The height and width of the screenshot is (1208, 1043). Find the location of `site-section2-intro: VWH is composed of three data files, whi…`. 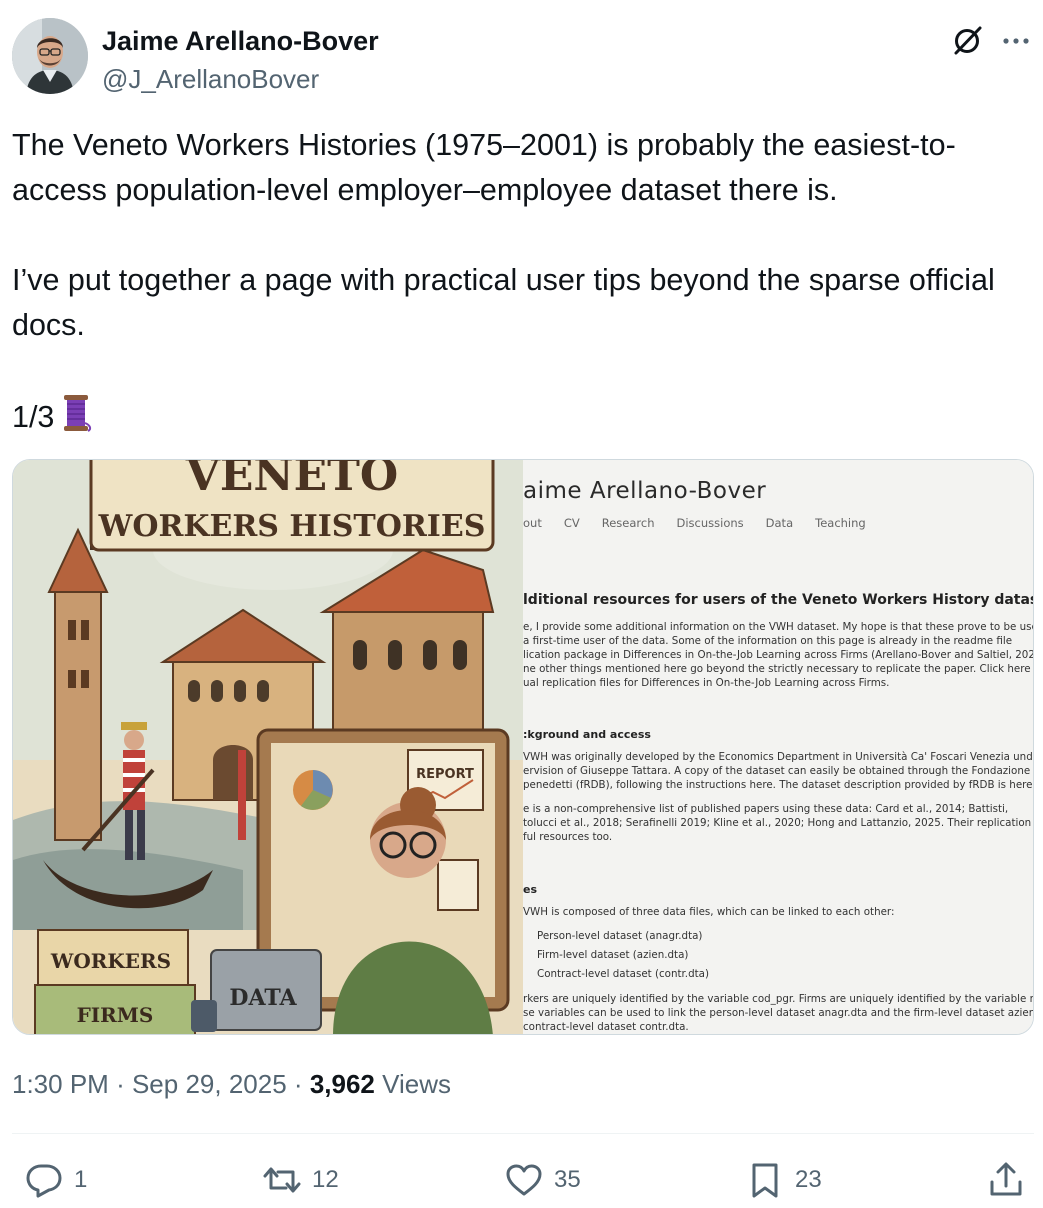

site-section2-intro: VWH is composed of three data files, whi… is located at coordinates (709, 912).